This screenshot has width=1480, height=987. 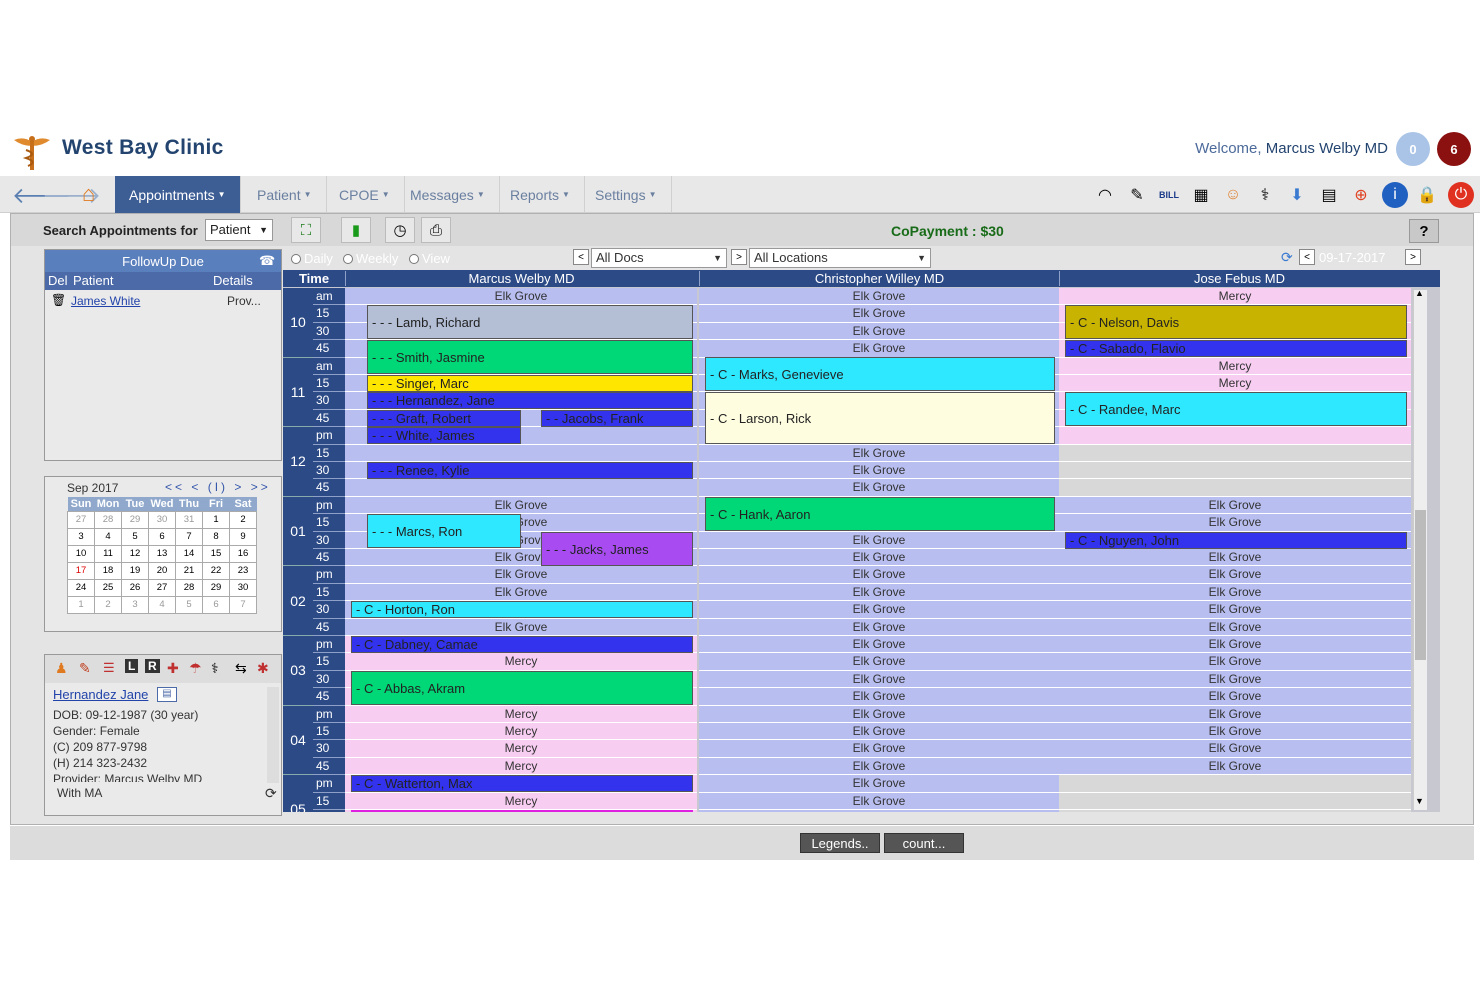 I want to click on phone-icon: ☎, so click(x=267, y=261).